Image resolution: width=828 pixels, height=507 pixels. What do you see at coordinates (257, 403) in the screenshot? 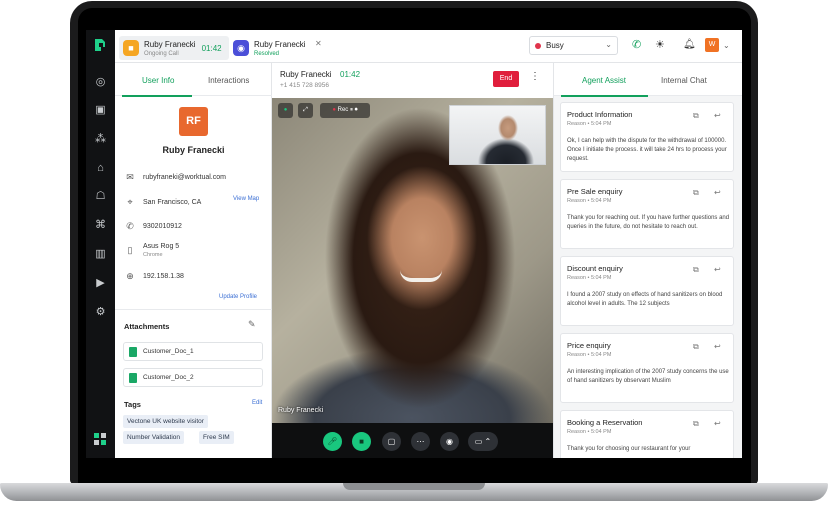
I see `edit-tags-link: Edit` at bounding box center [257, 403].